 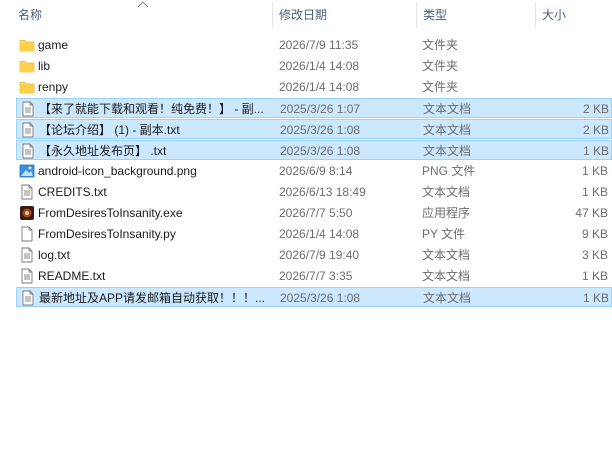 I want to click on file-row: renpy 2026/1/4 14:08 文件夹, so click(x=314, y=87).